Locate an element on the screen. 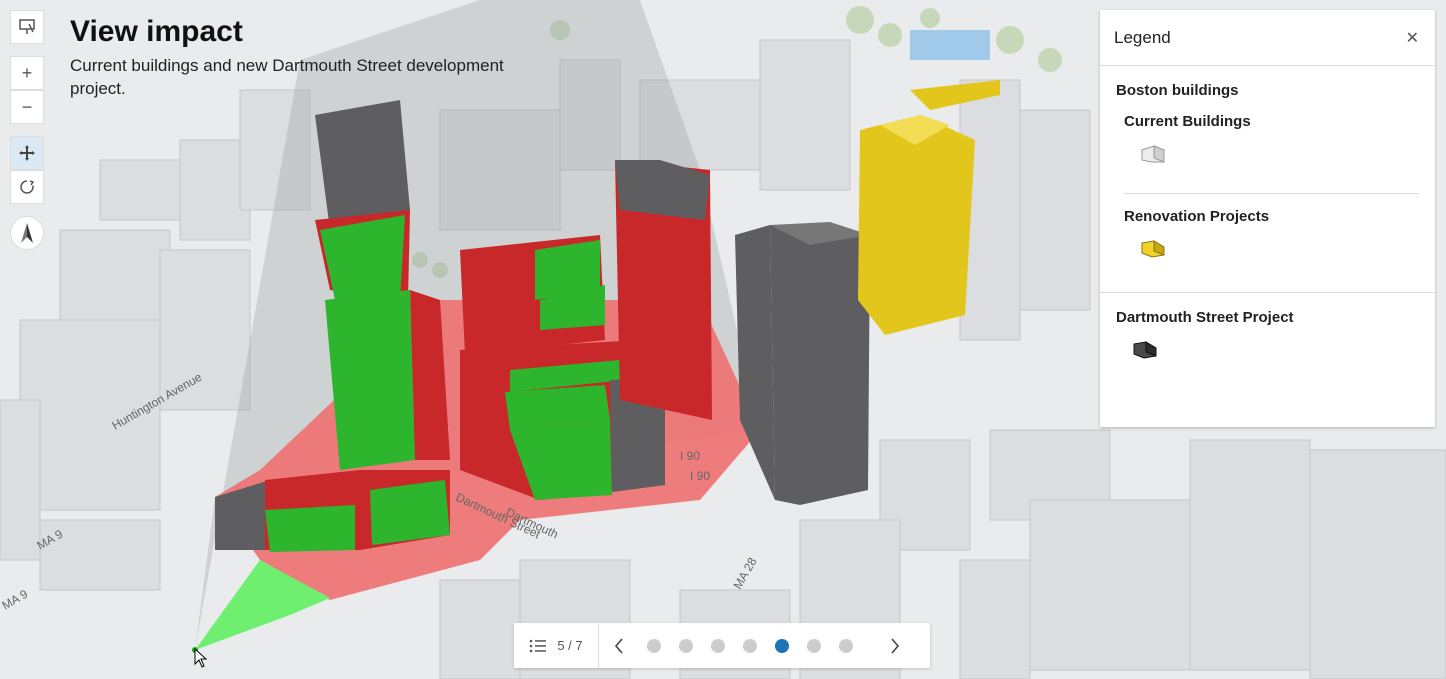 The height and width of the screenshot is (679, 1446). slides-button is located at coordinates (27, 27).